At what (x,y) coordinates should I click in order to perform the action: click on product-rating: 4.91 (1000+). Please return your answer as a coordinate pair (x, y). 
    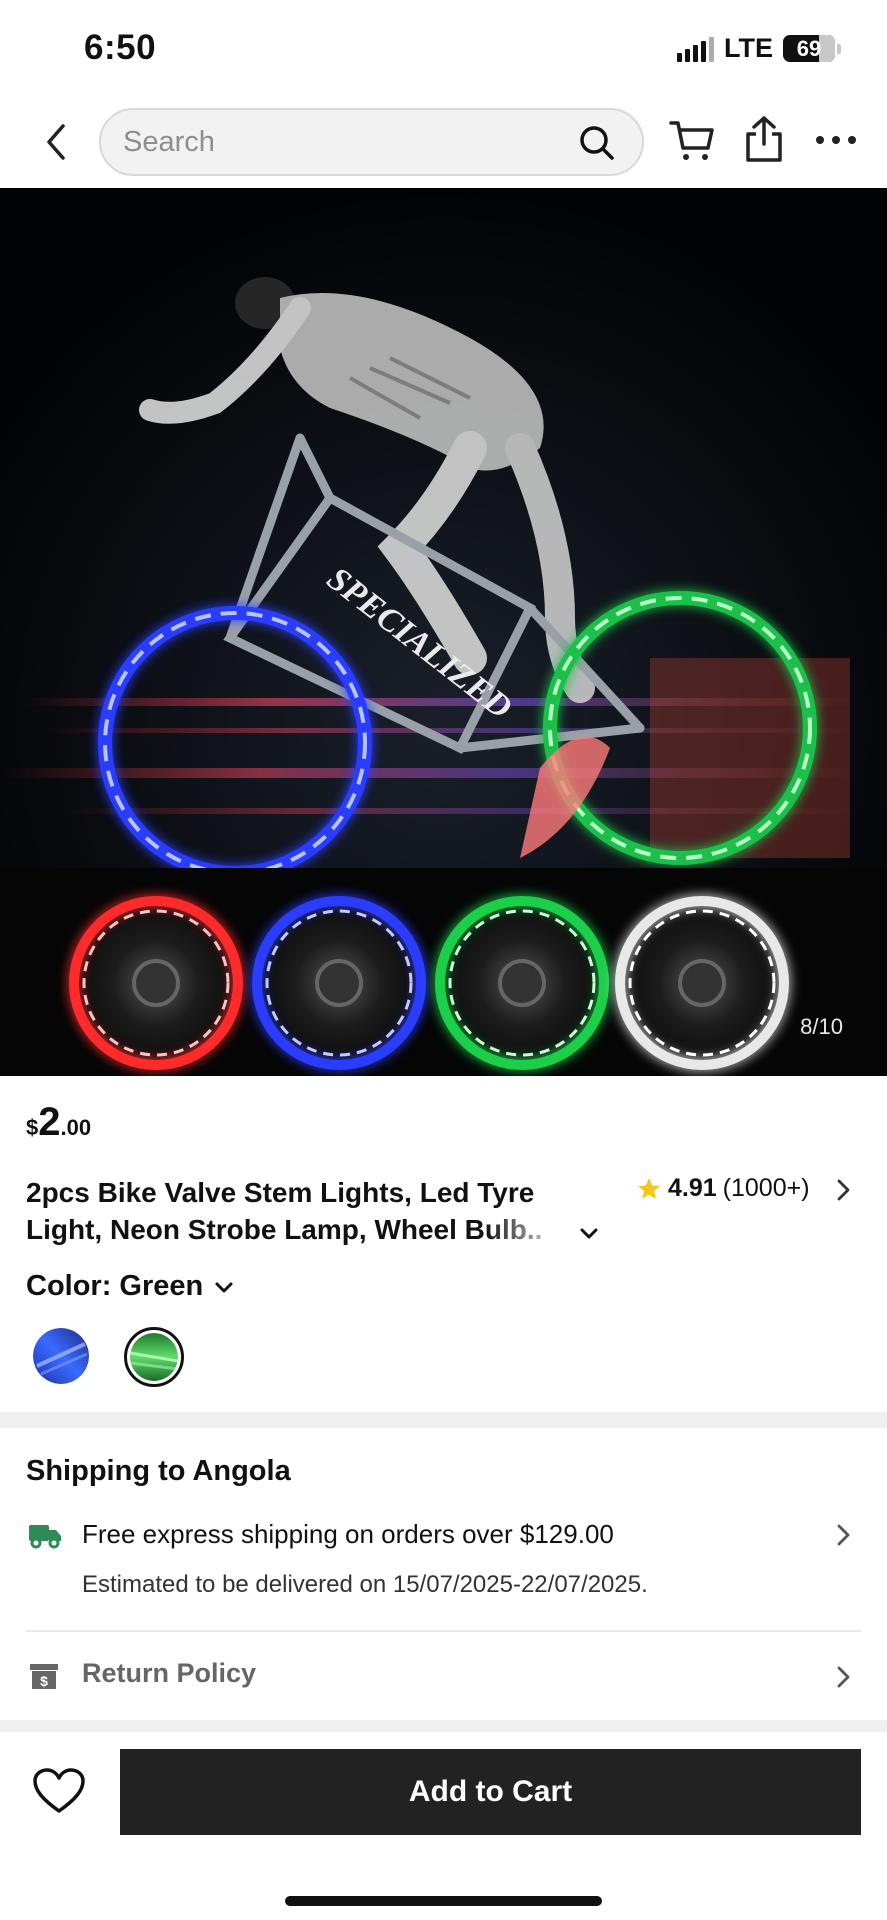
    Looking at the image, I should click on (723, 1188).